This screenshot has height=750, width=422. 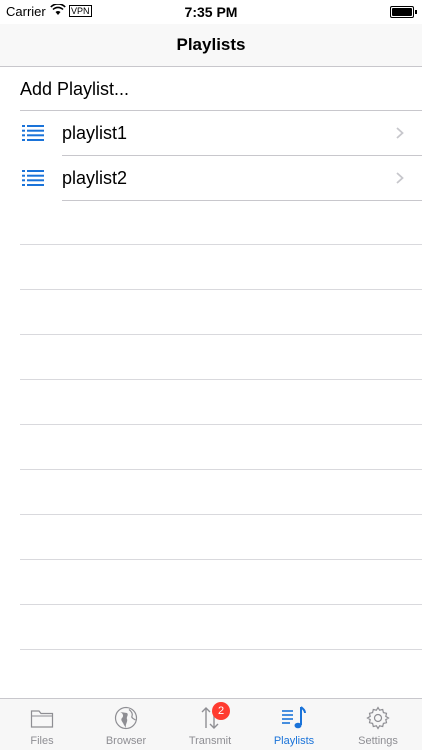 I want to click on tab-playlists: Playlists, so click(x=294, y=724).